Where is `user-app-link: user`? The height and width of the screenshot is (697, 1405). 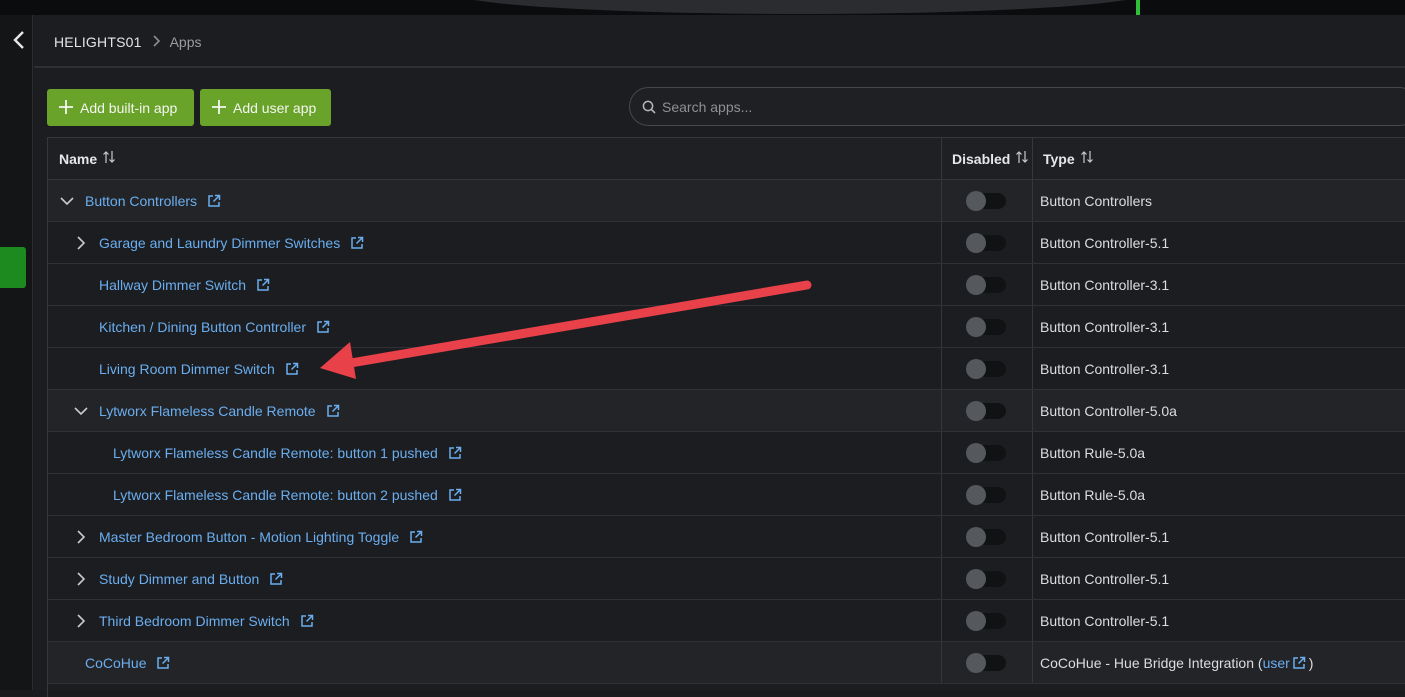 user-app-link: user is located at coordinates (1276, 663).